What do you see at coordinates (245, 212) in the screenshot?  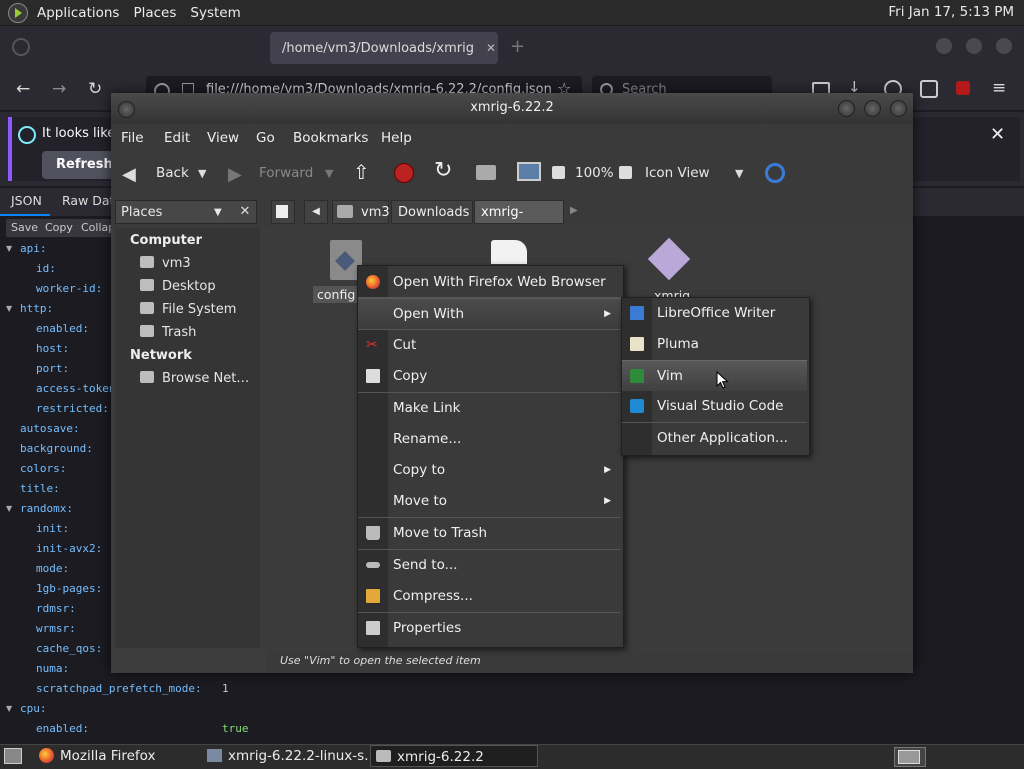 I see `close-sidebar-icon: ✕` at bounding box center [245, 212].